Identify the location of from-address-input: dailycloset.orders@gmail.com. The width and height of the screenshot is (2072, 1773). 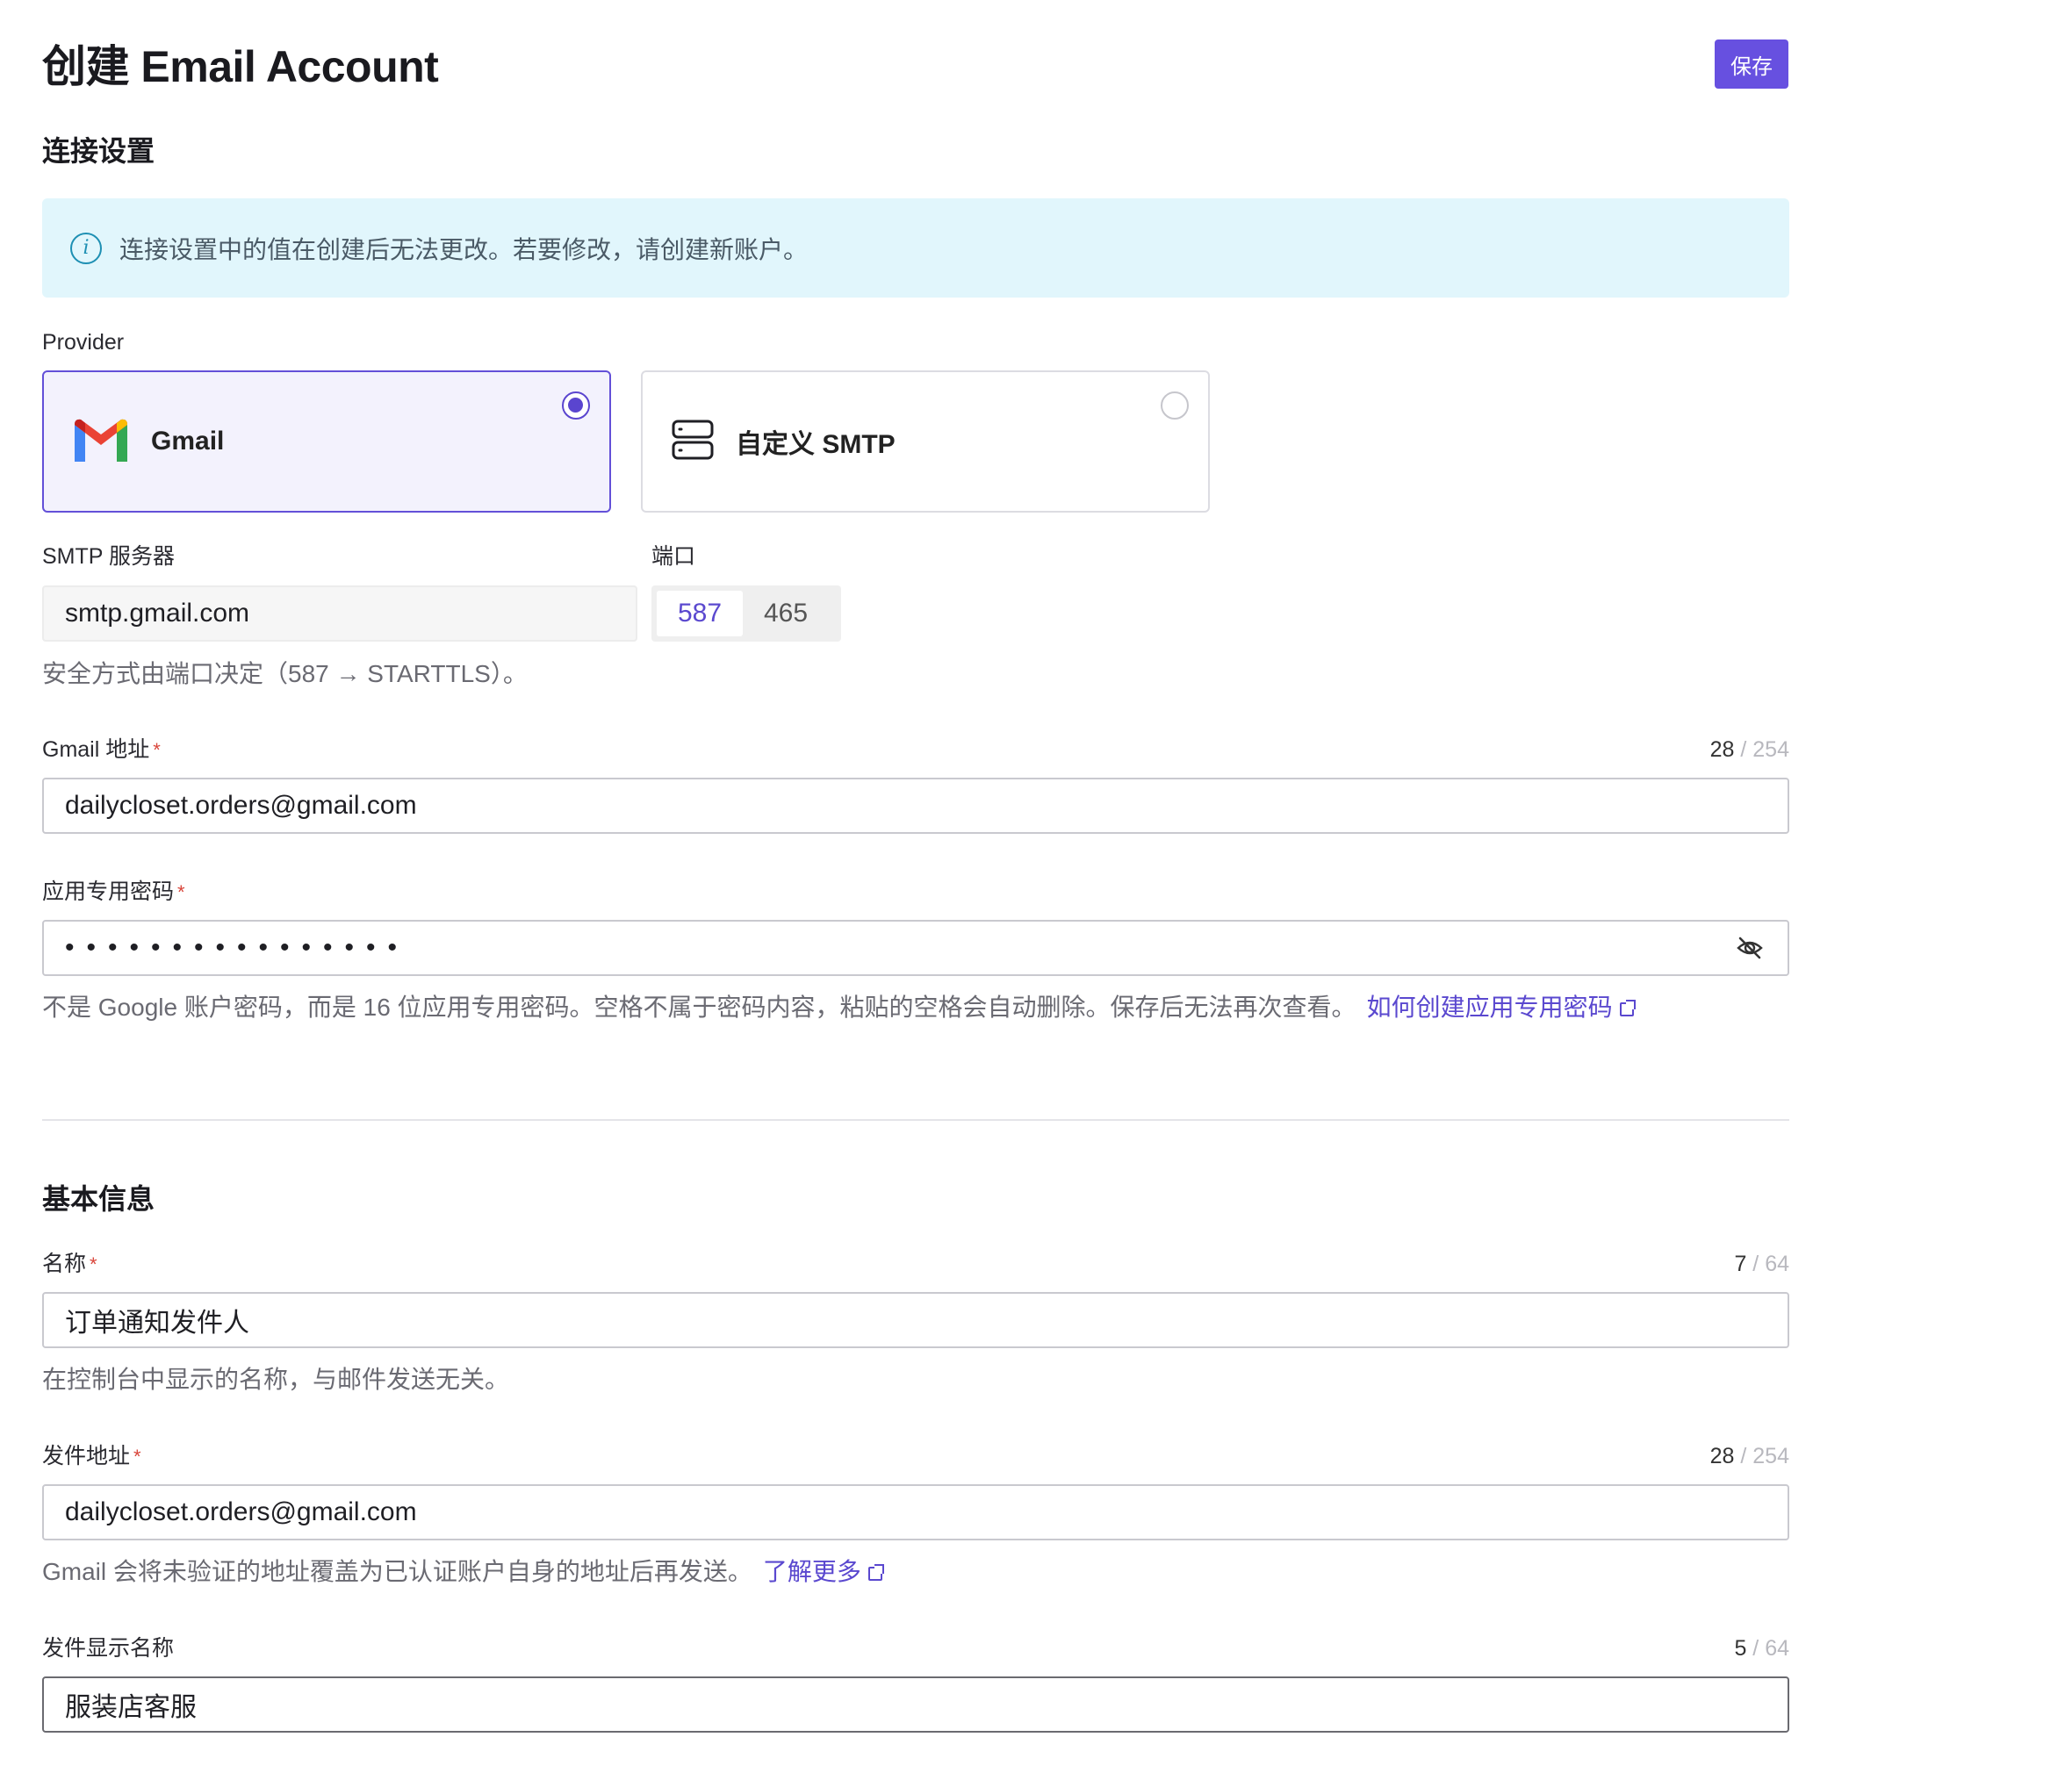
(915, 1512).